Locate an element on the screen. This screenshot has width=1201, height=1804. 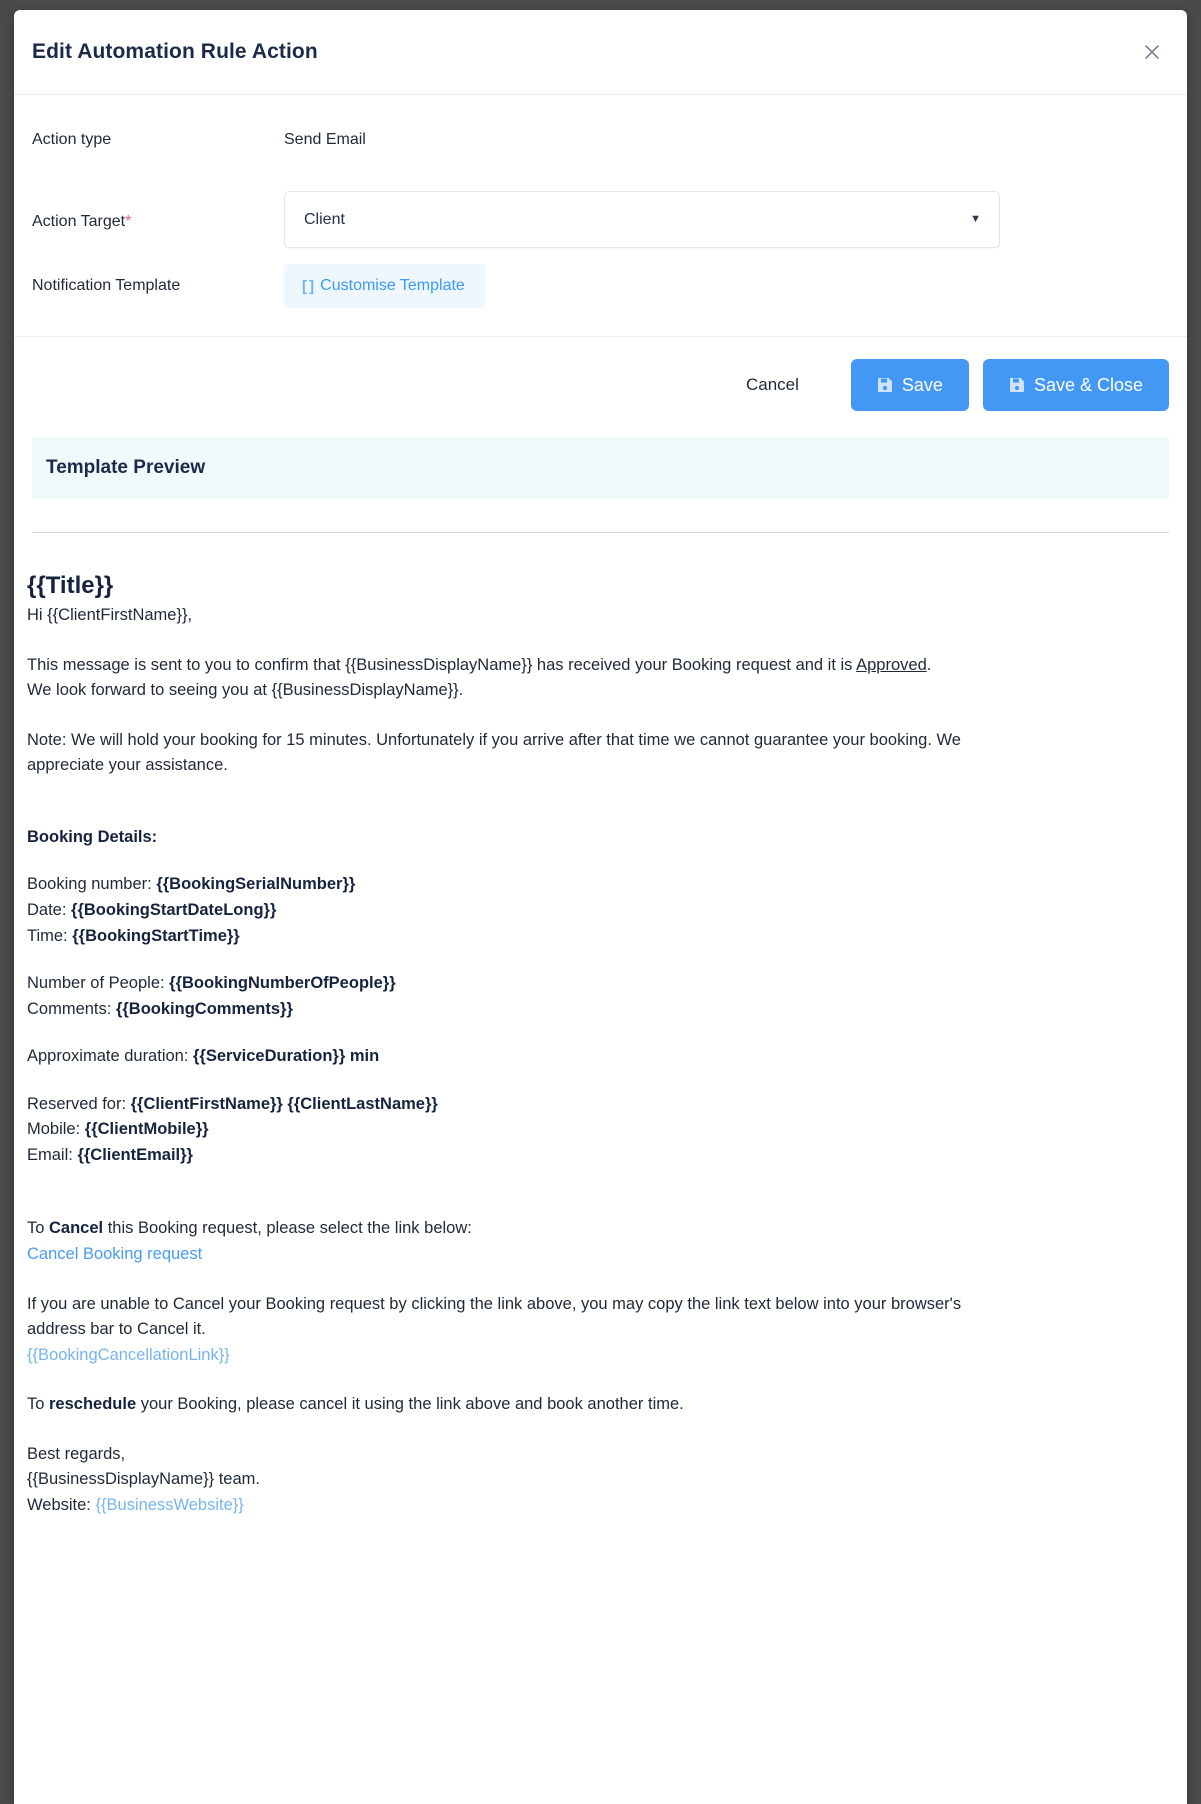
save-and-close-button: Save & Close is located at coordinates (1075, 385).